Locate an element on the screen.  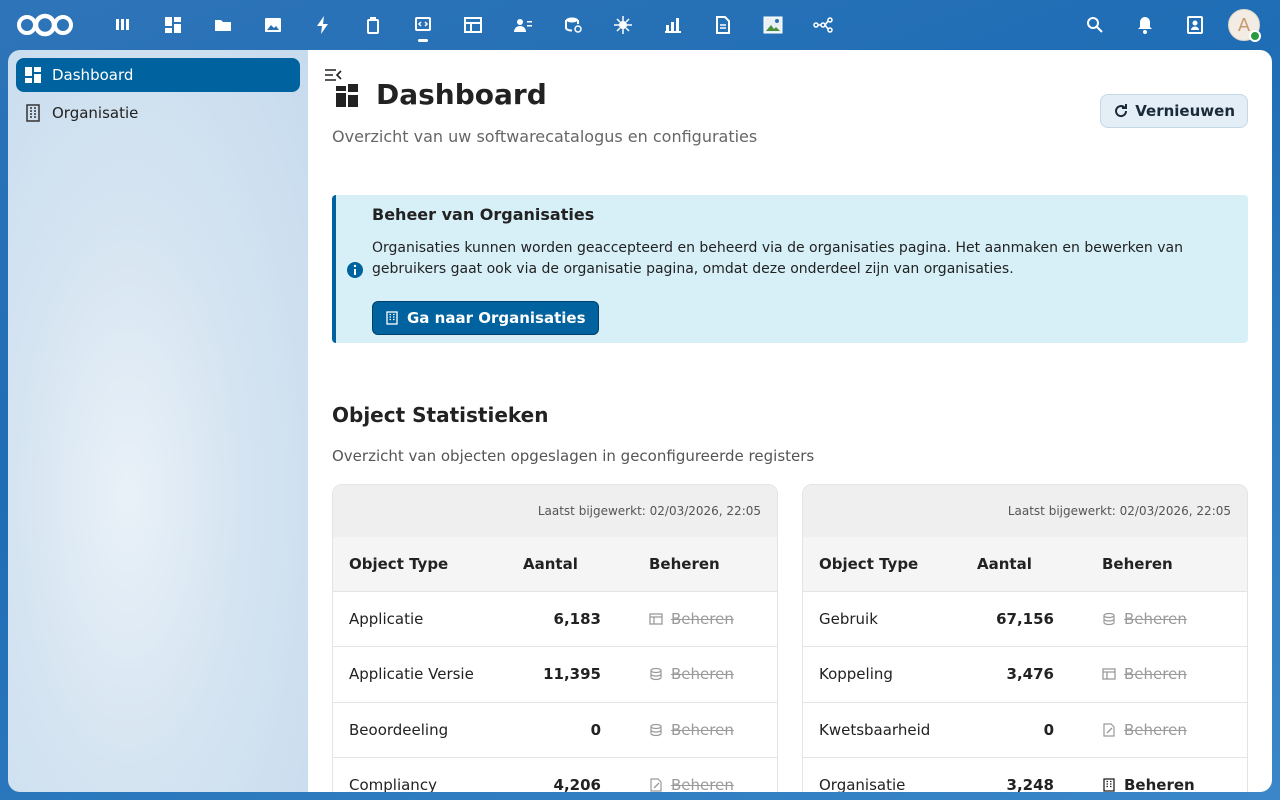
contacts-menu-icon is located at coordinates (1195, 25).